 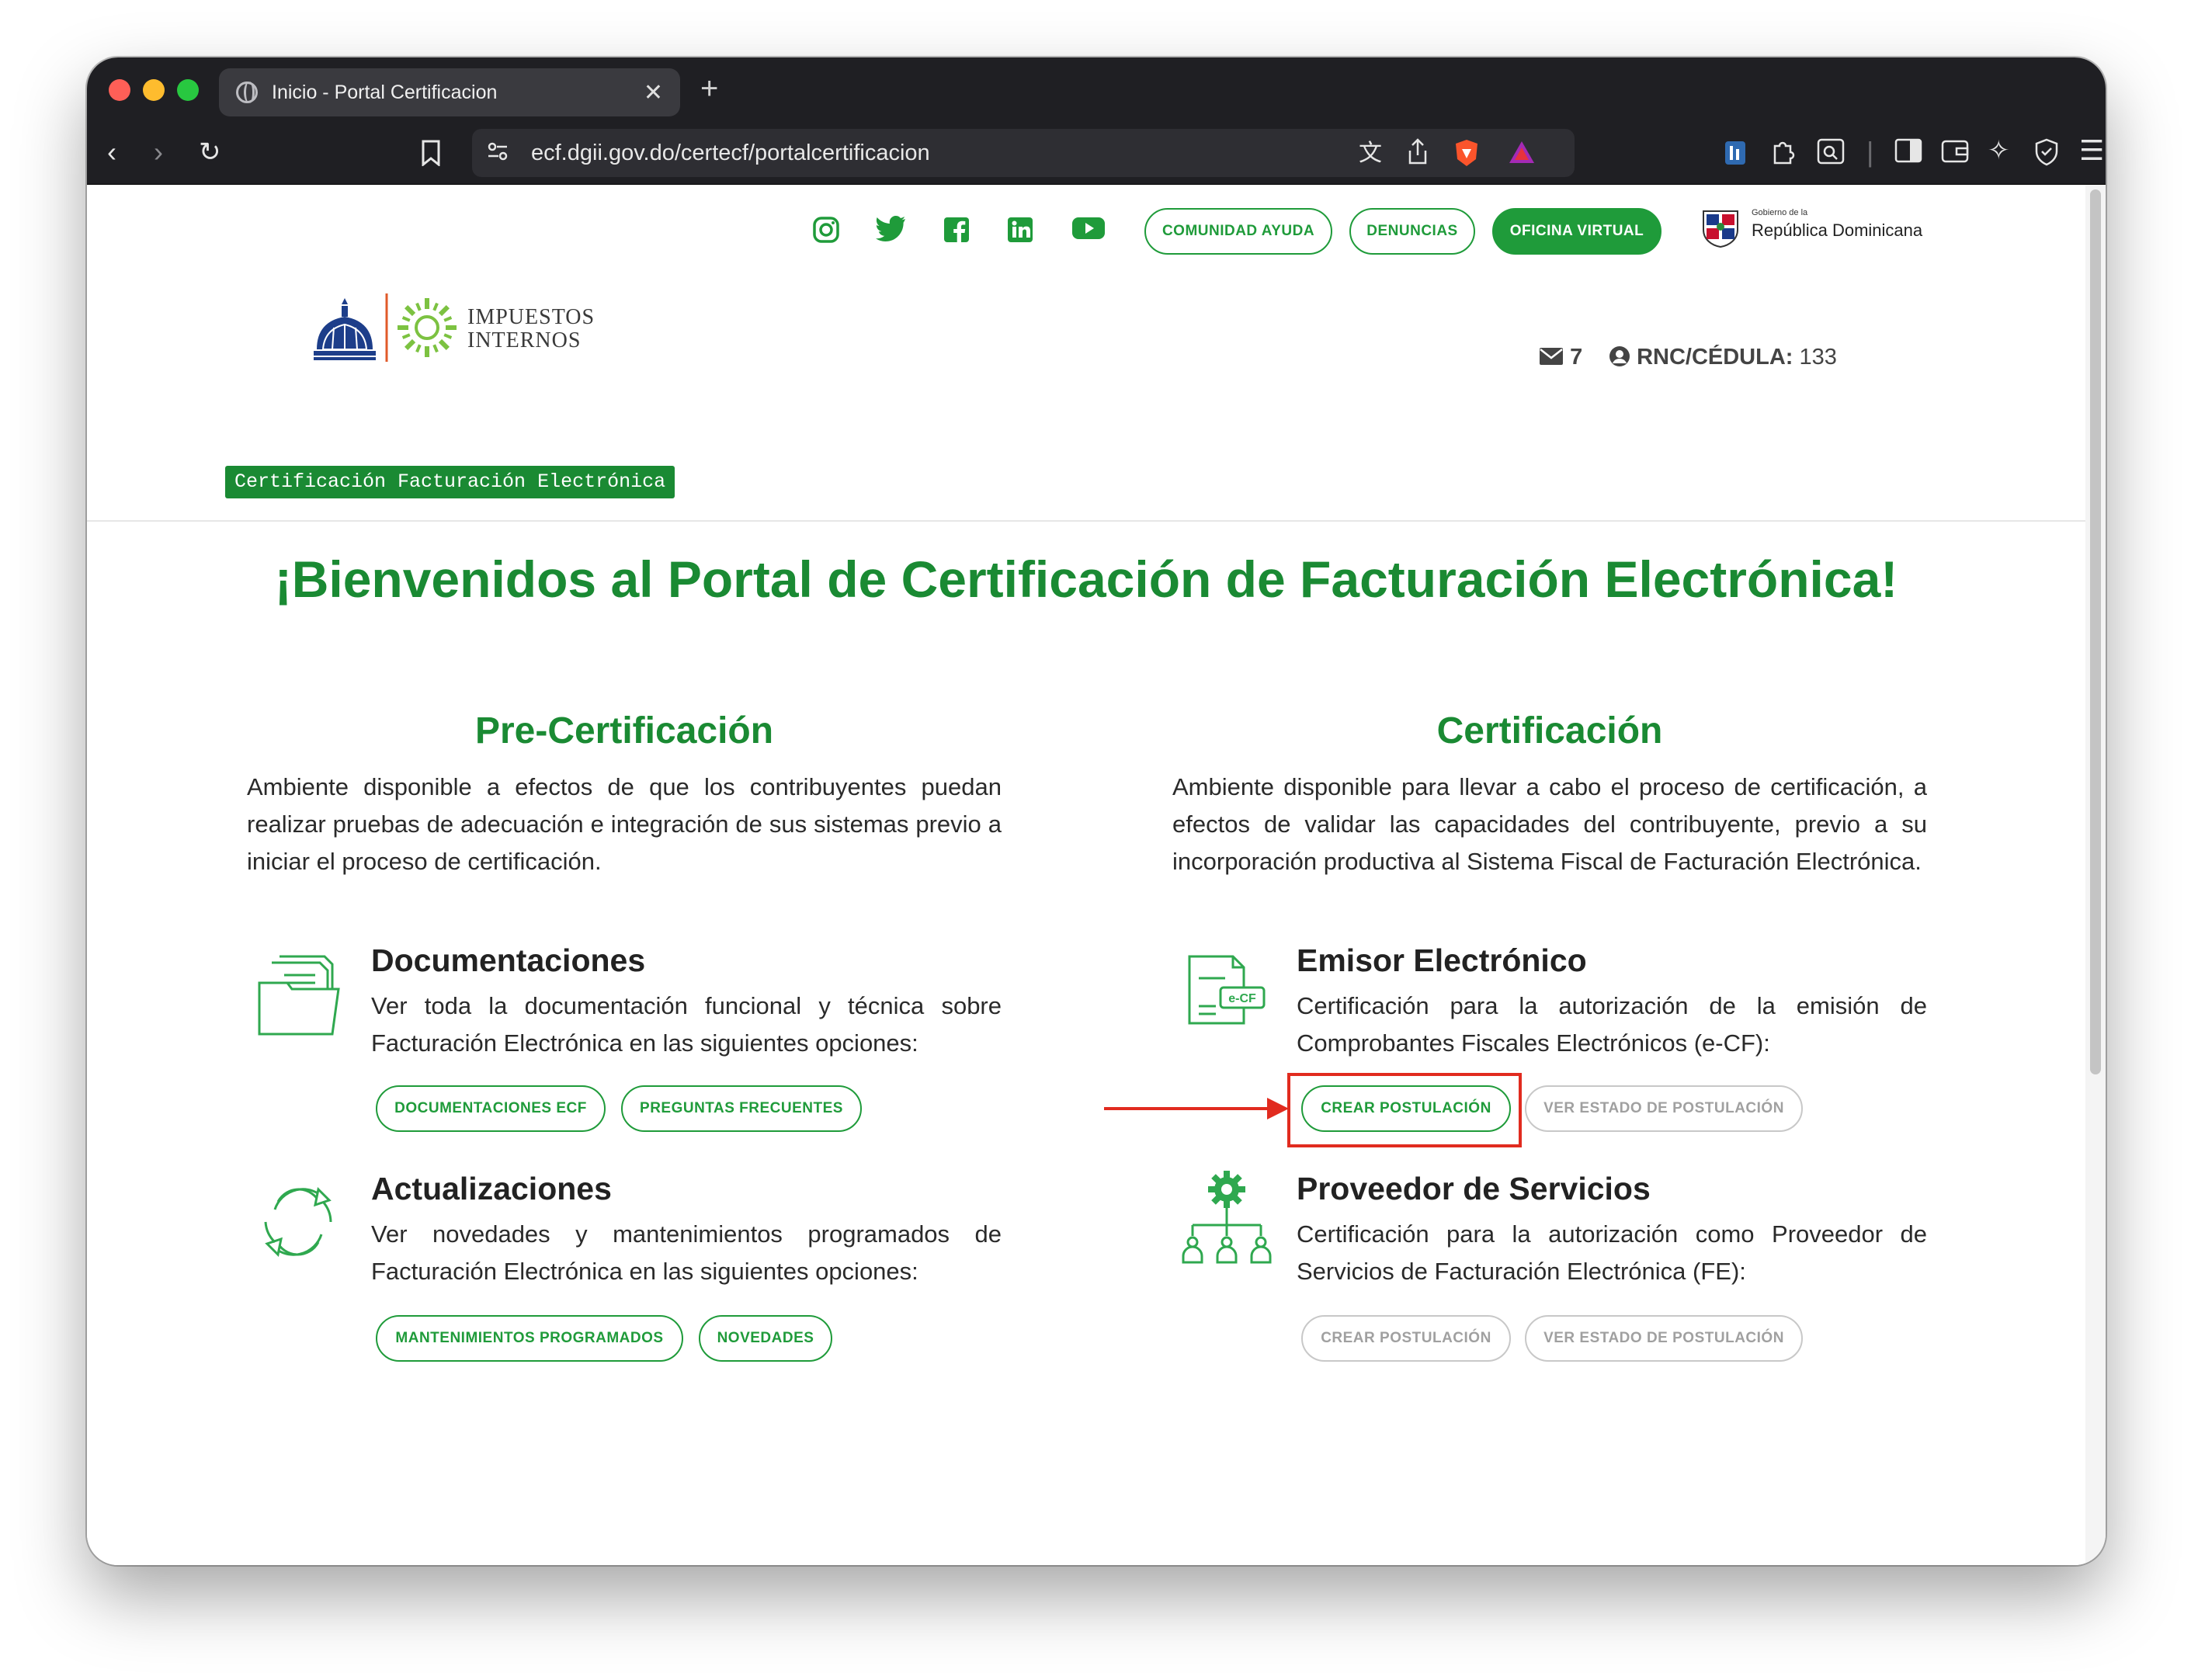 What do you see at coordinates (1418, 153) in the screenshot?
I see `share-icon` at bounding box center [1418, 153].